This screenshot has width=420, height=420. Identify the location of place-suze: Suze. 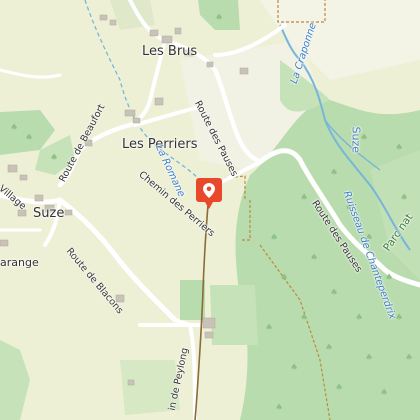
(49, 213).